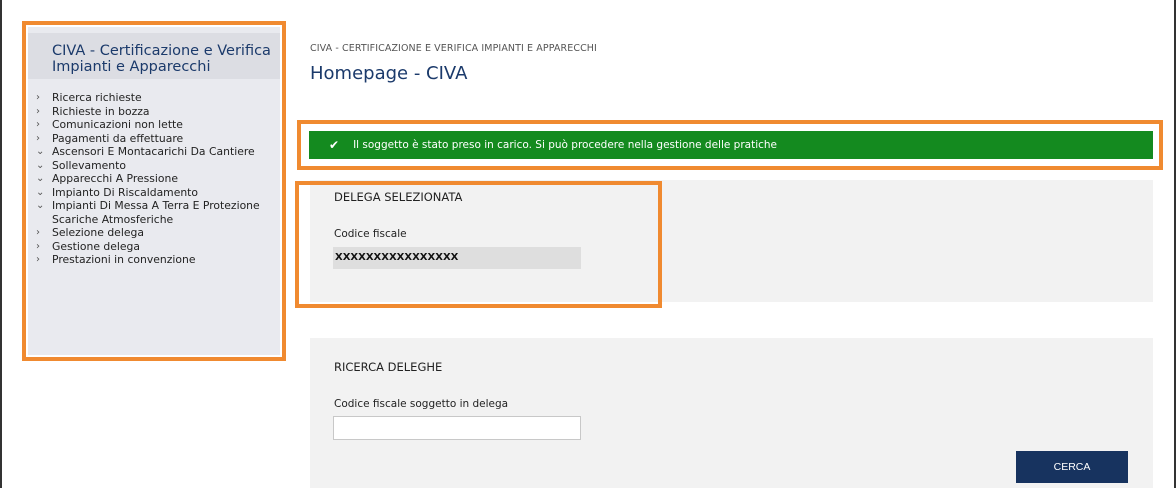  I want to click on codice-fiscale-delega-label: Codice fiscale soggetto in delega, so click(421, 404).